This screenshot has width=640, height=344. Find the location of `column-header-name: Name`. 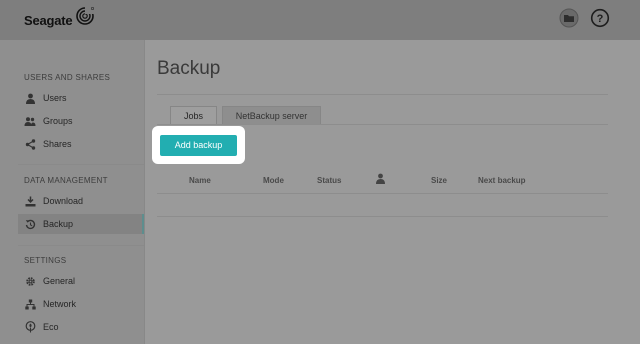

column-header-name: Name is located at coordinates (200, 180).